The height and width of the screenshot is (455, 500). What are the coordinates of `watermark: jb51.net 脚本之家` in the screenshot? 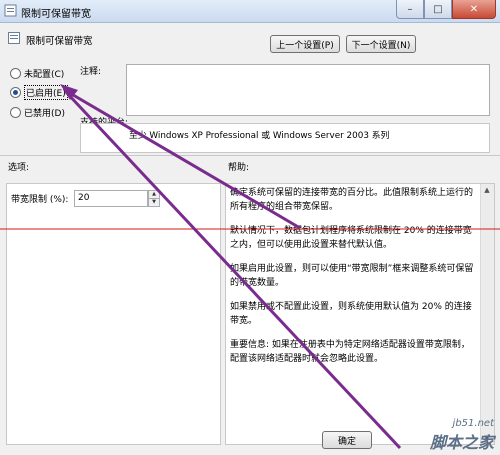 It's located at (462, 435).